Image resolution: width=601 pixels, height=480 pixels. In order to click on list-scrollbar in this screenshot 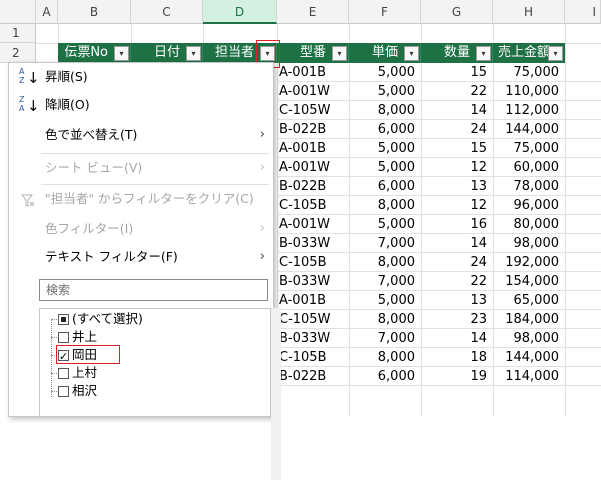, I will do `click(276, 394)`.